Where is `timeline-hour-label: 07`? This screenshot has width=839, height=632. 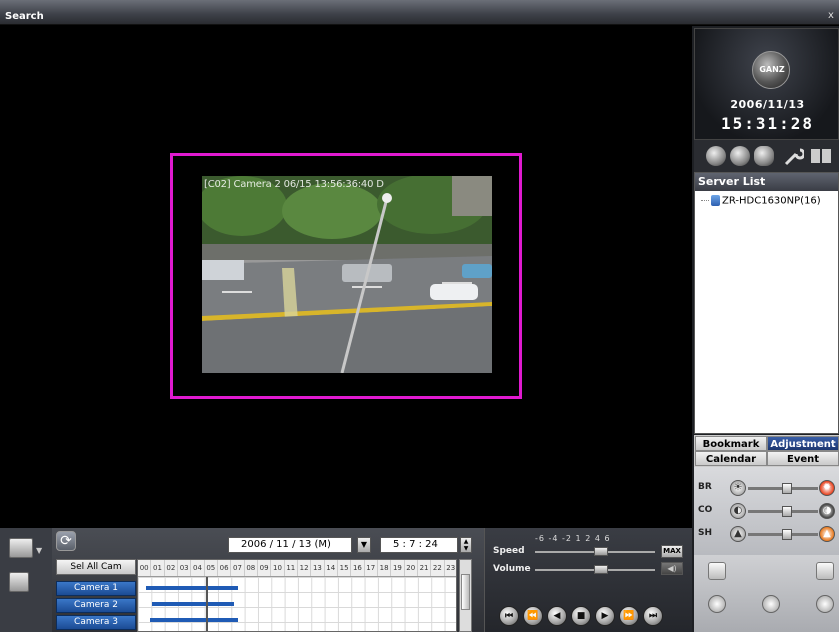 timeline-hour-label: 07 is located at coordinates (238, 568).